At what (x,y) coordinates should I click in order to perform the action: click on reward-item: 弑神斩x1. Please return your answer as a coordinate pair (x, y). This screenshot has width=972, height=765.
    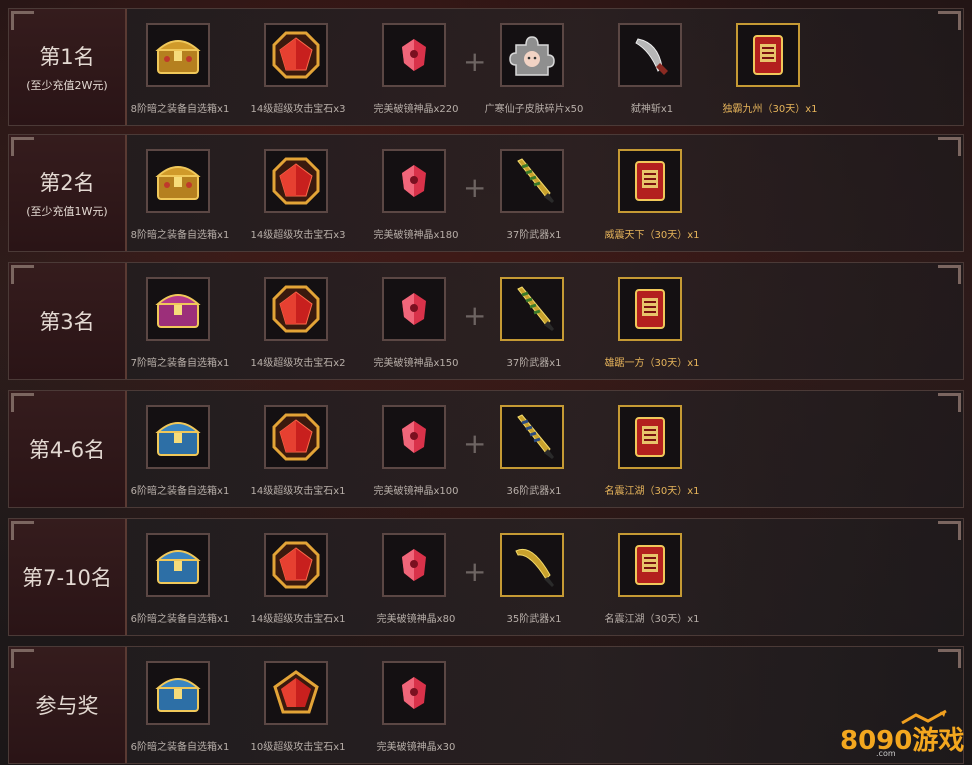
    Looking at the image, I should click on (652, 71).